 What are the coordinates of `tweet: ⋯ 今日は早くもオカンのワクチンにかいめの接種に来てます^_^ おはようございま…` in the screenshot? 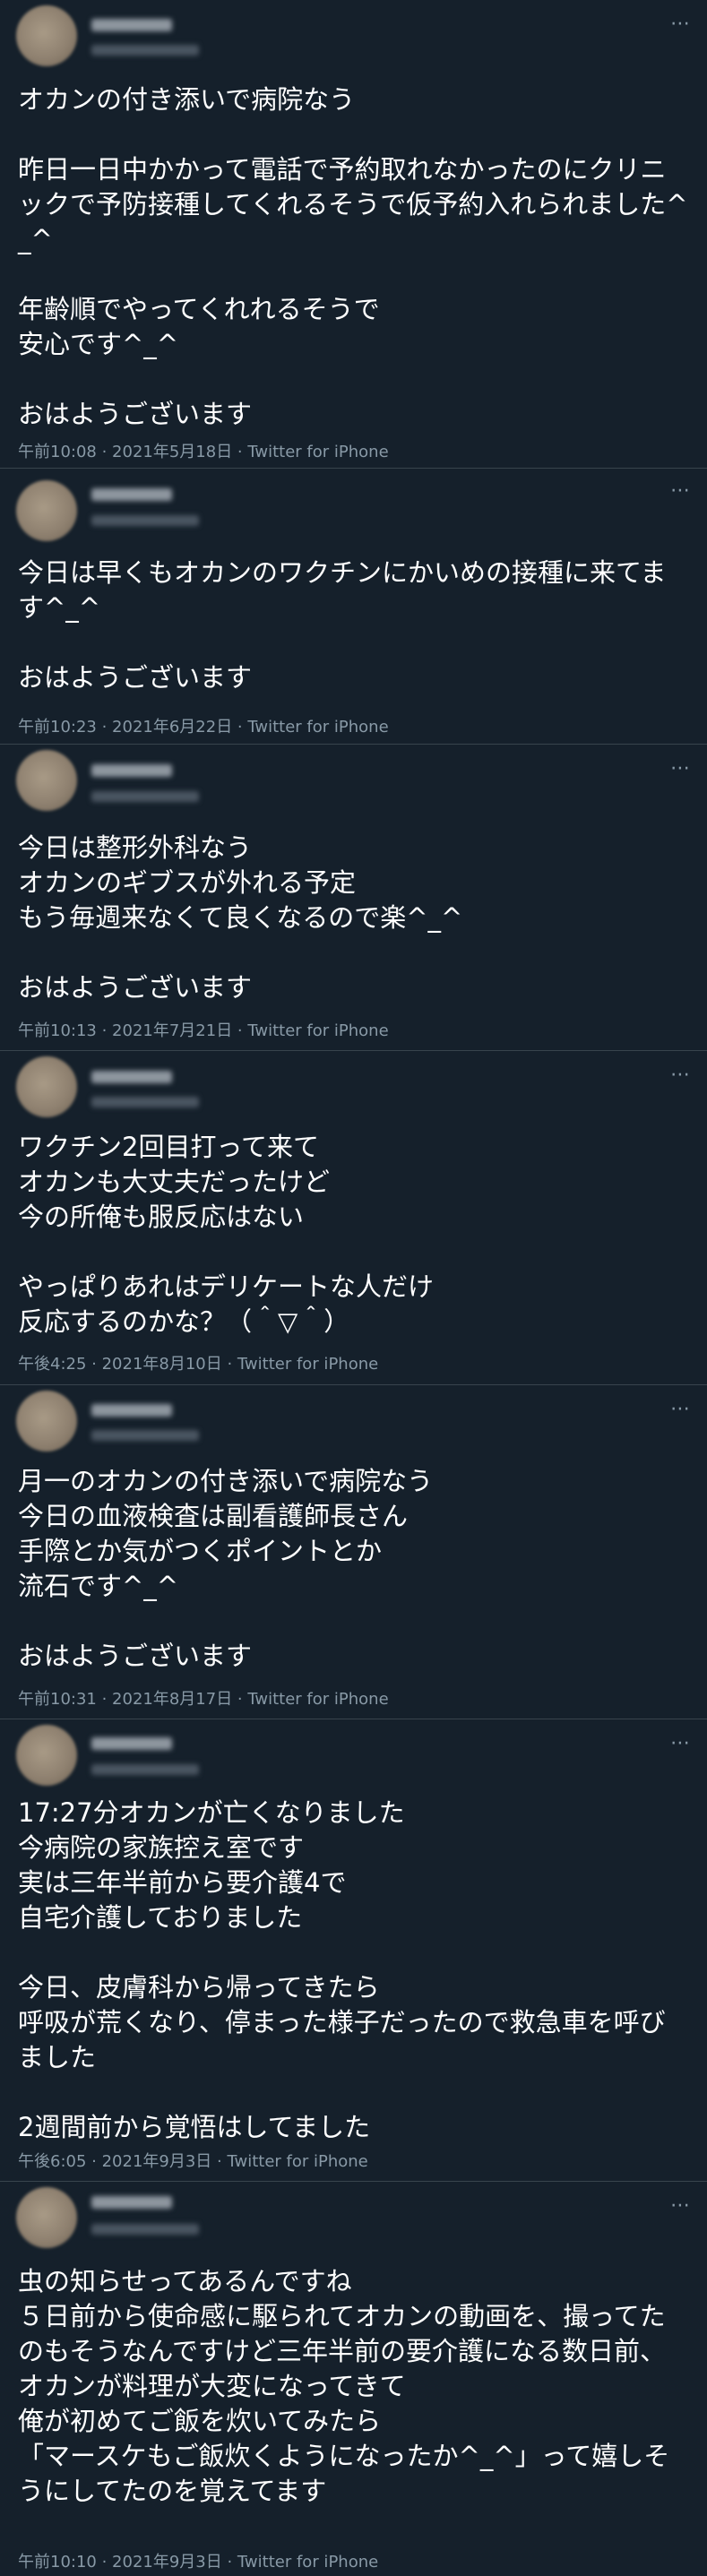 It's located at (353, 607).